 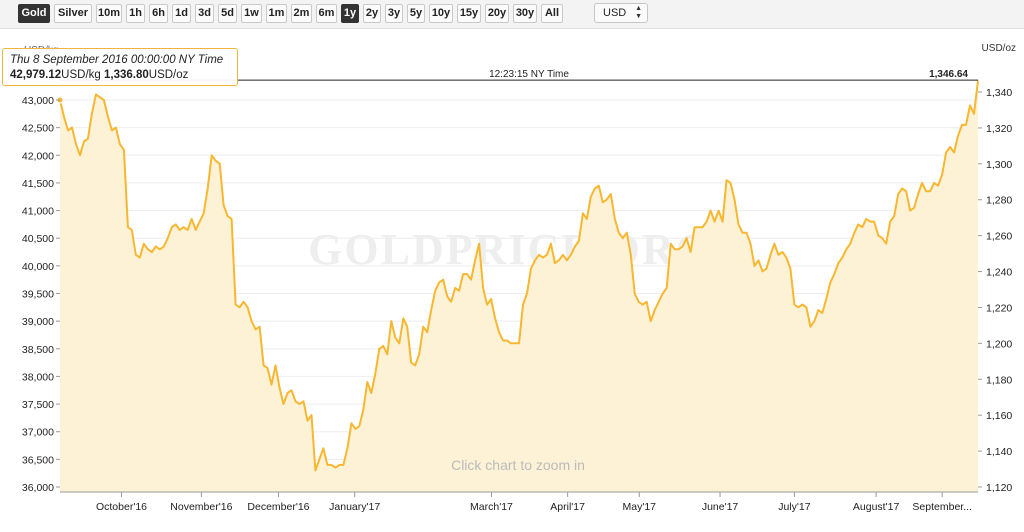 What do you see at coordinates (38, 184) in the screenshot?
I see `left-tick-label: 41,500` at bounding box center [38, 184].